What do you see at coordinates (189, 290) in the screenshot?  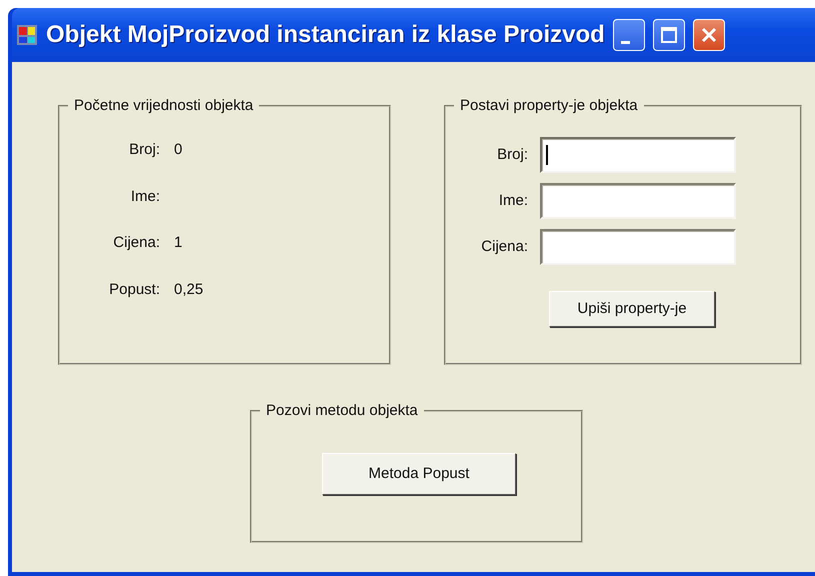 I see `field-value: 0,25` at bounding box center [189, 290].